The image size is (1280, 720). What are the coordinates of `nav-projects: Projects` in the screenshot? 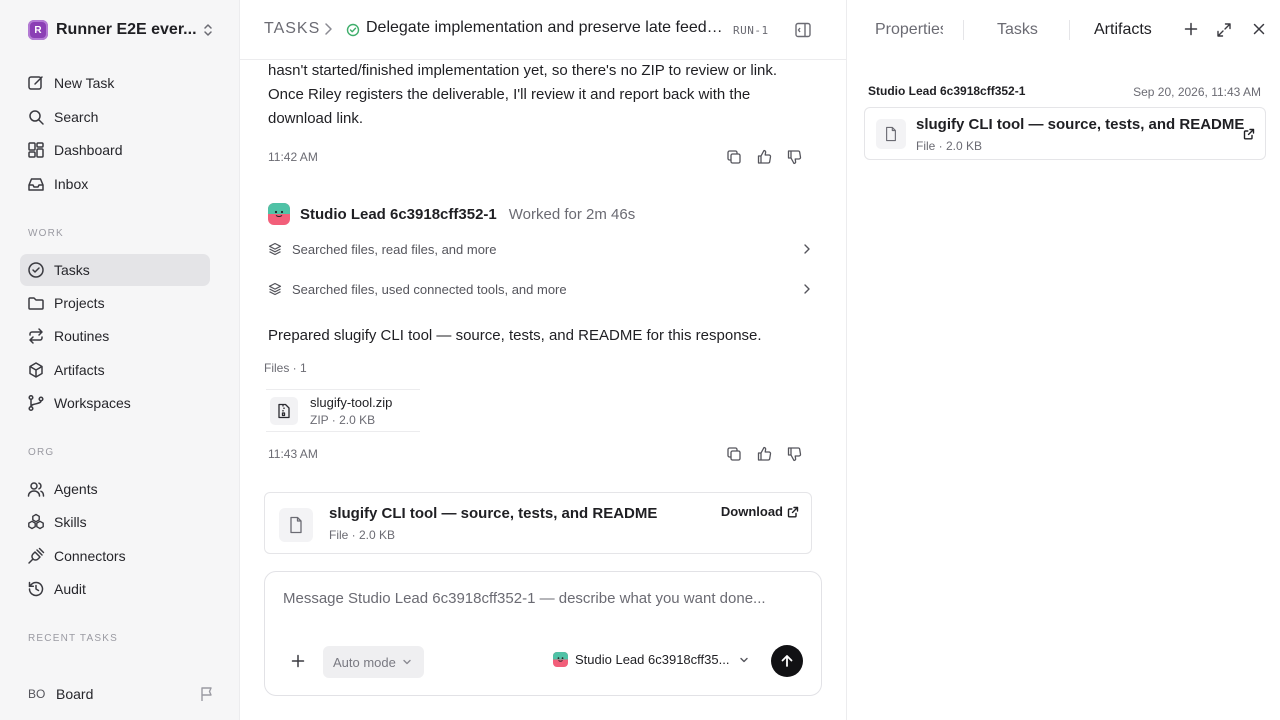 It's located at (115, 303).